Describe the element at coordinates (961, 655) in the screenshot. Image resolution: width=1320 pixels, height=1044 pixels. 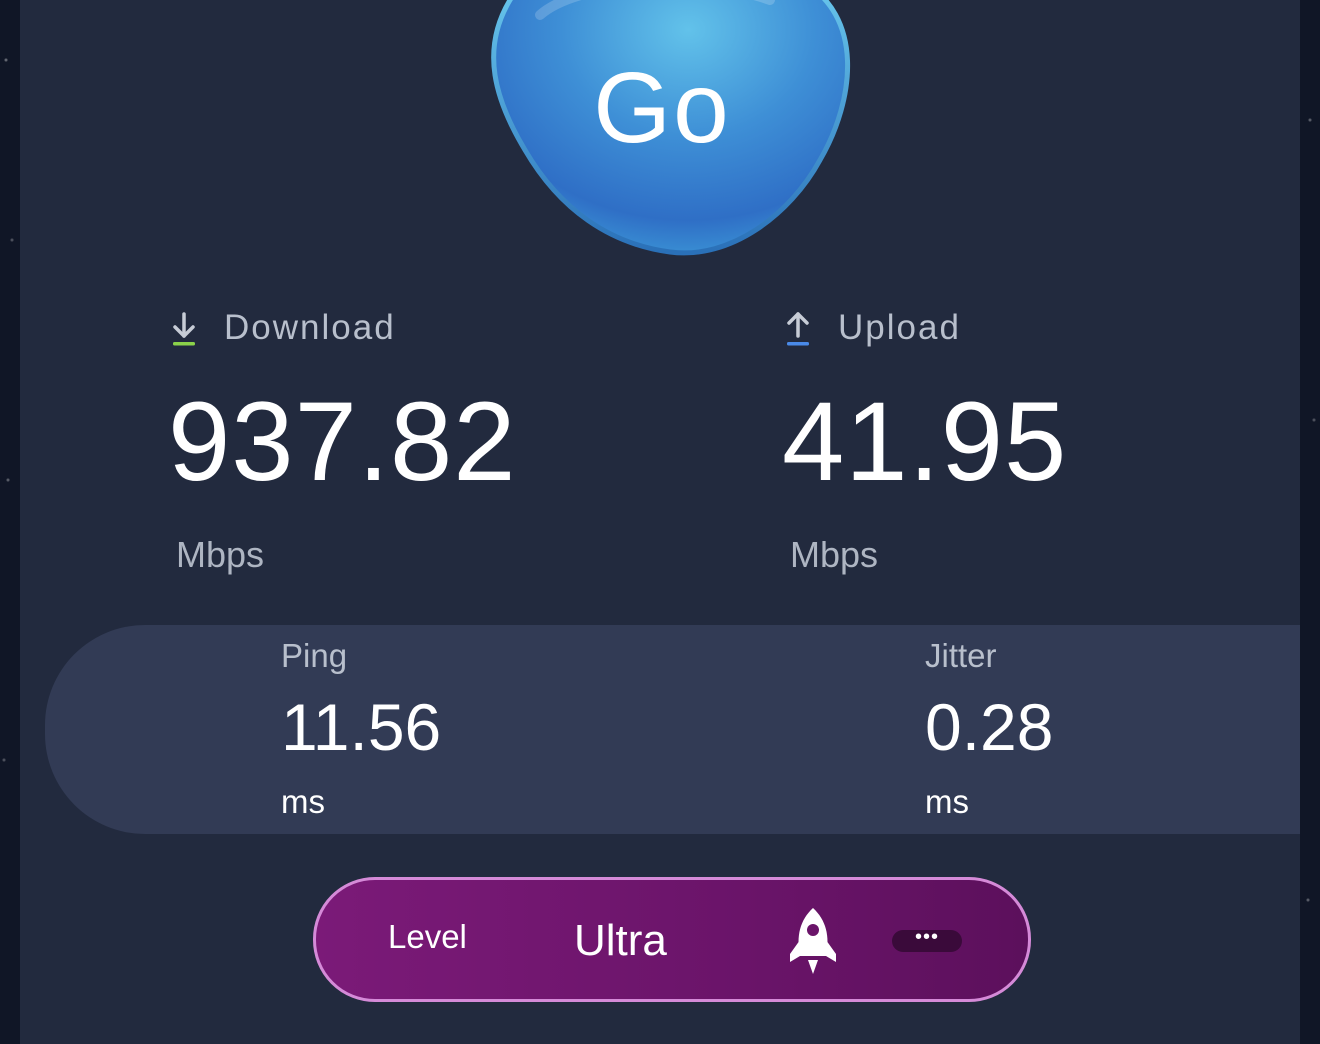
I see `jitter-label: Jitter` at that location.